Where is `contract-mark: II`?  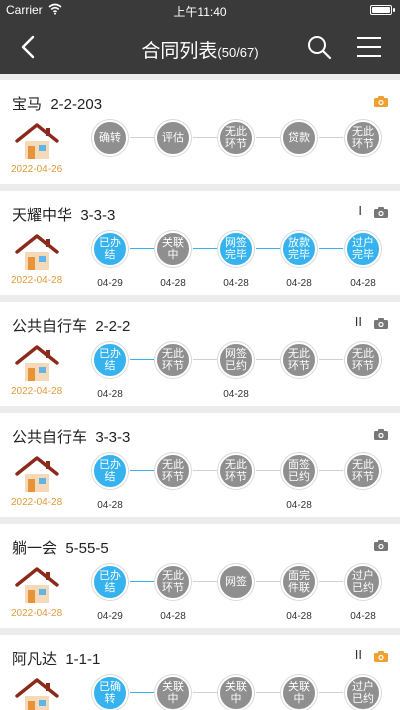
contract-mark: II is located at coordinates (358, 654).